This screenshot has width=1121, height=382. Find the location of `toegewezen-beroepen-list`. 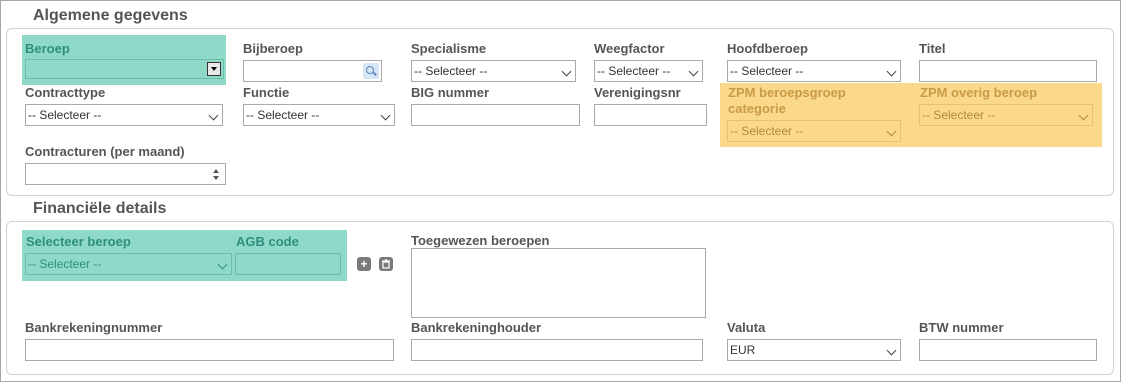

toegewezen-beroepen-list is located at coordinates (558, 283).